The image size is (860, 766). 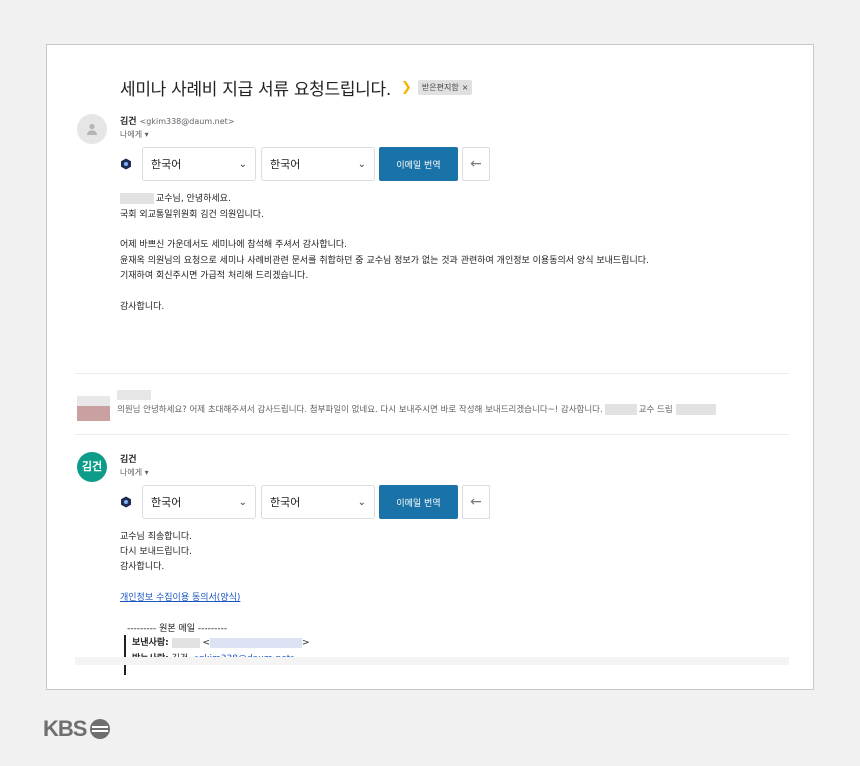 I want to click on bracket-close: >, so click(x=306, y=643).